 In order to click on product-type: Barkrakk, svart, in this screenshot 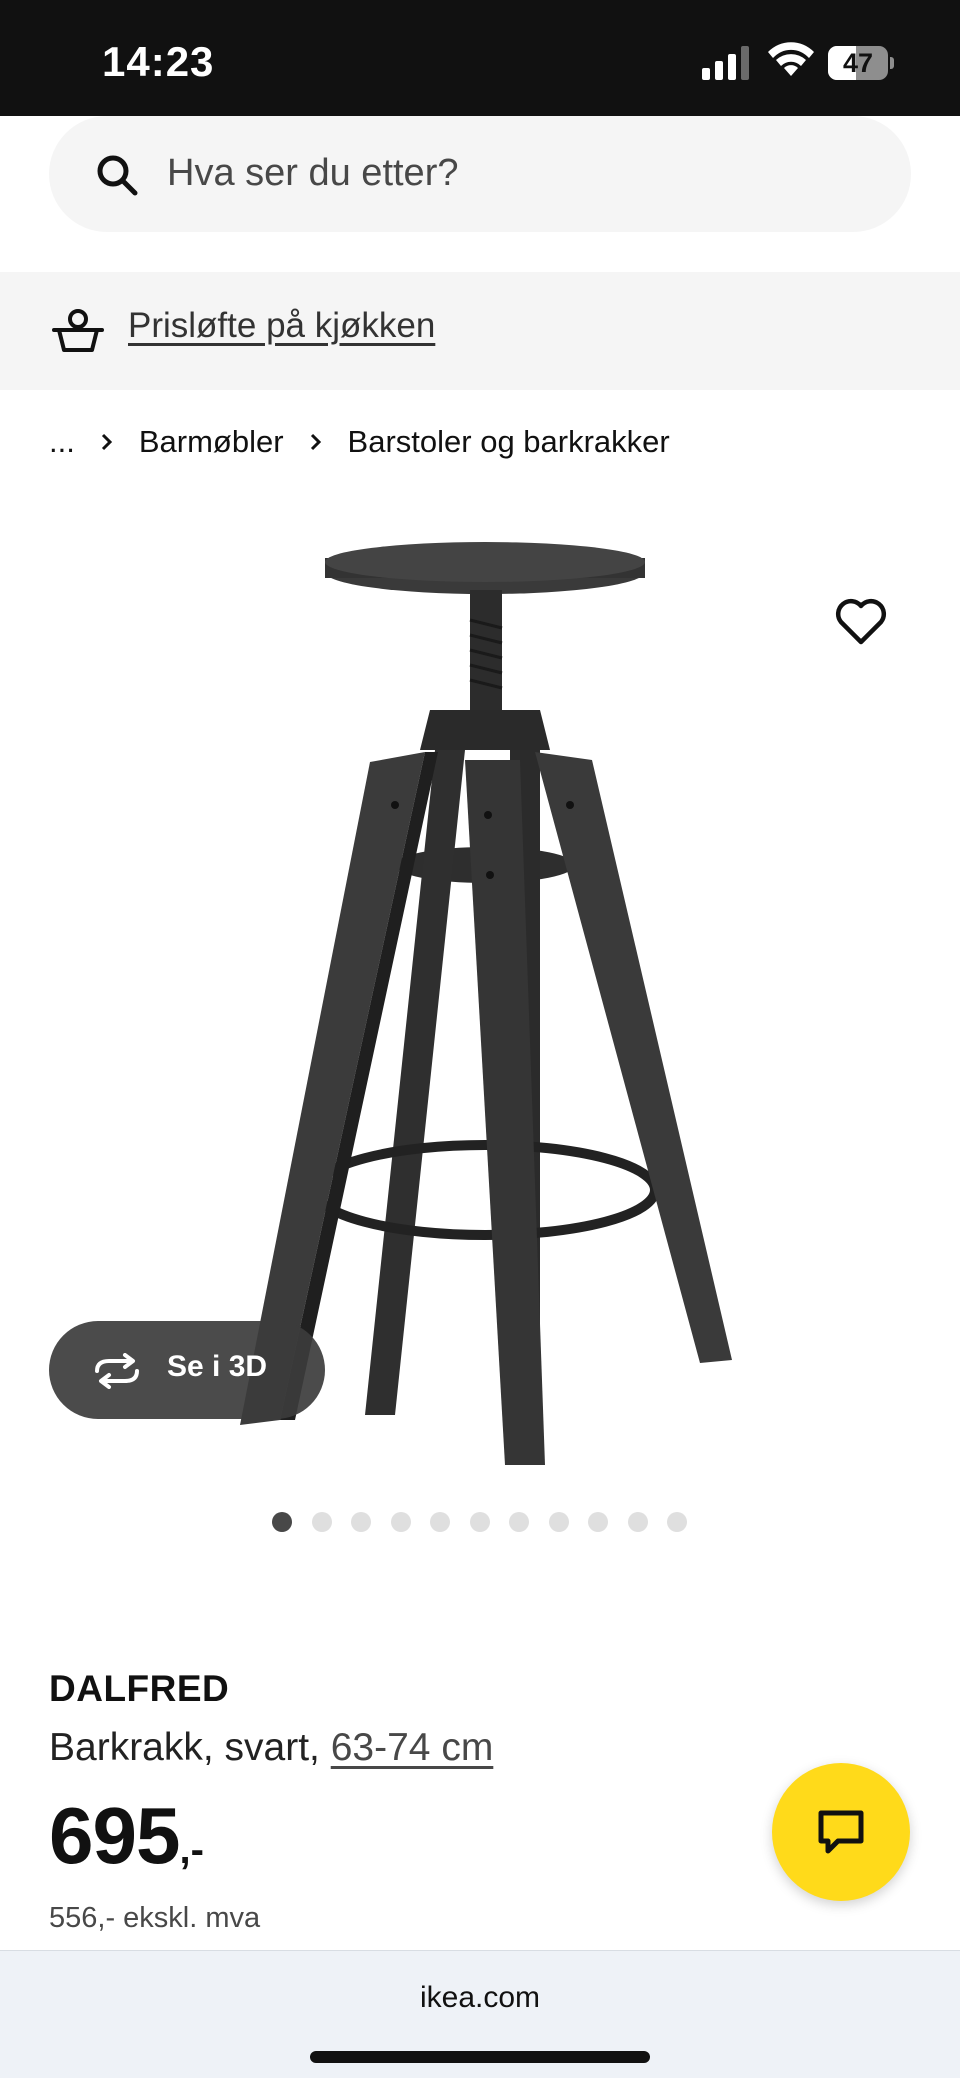, I will do `click(184, 1747)`.